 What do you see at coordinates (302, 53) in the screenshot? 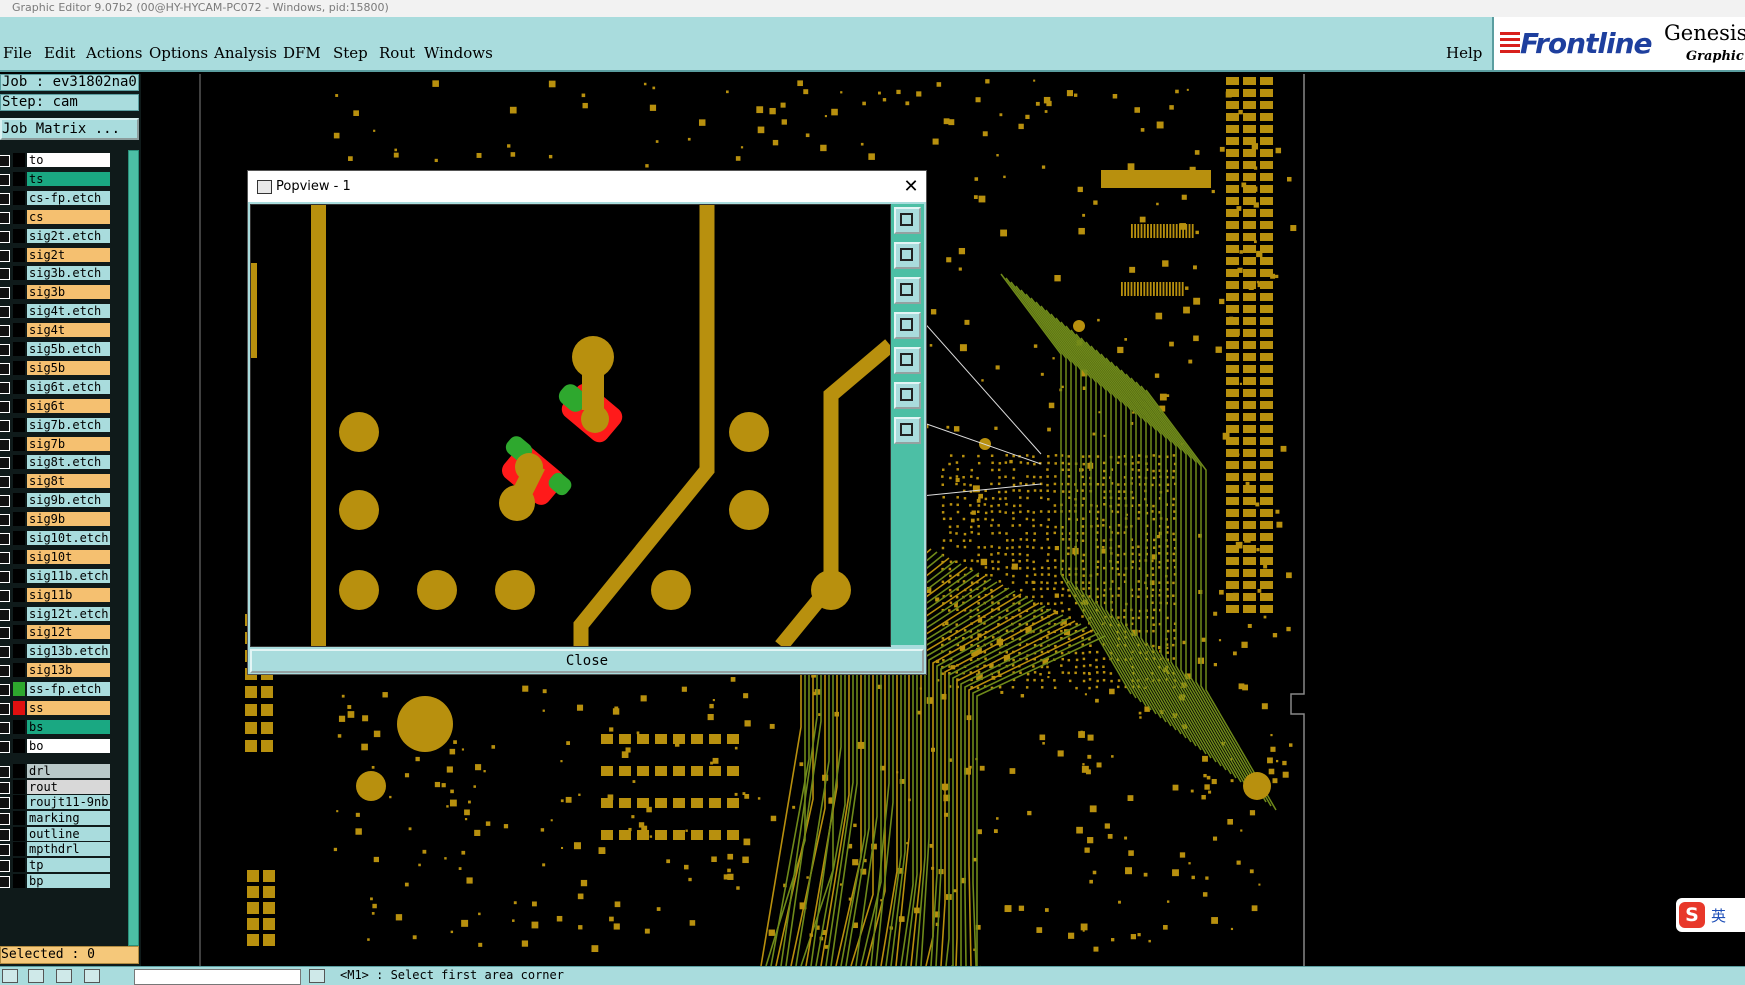
I see `menu-dfm: DFM` at bounding box center [302, 53].